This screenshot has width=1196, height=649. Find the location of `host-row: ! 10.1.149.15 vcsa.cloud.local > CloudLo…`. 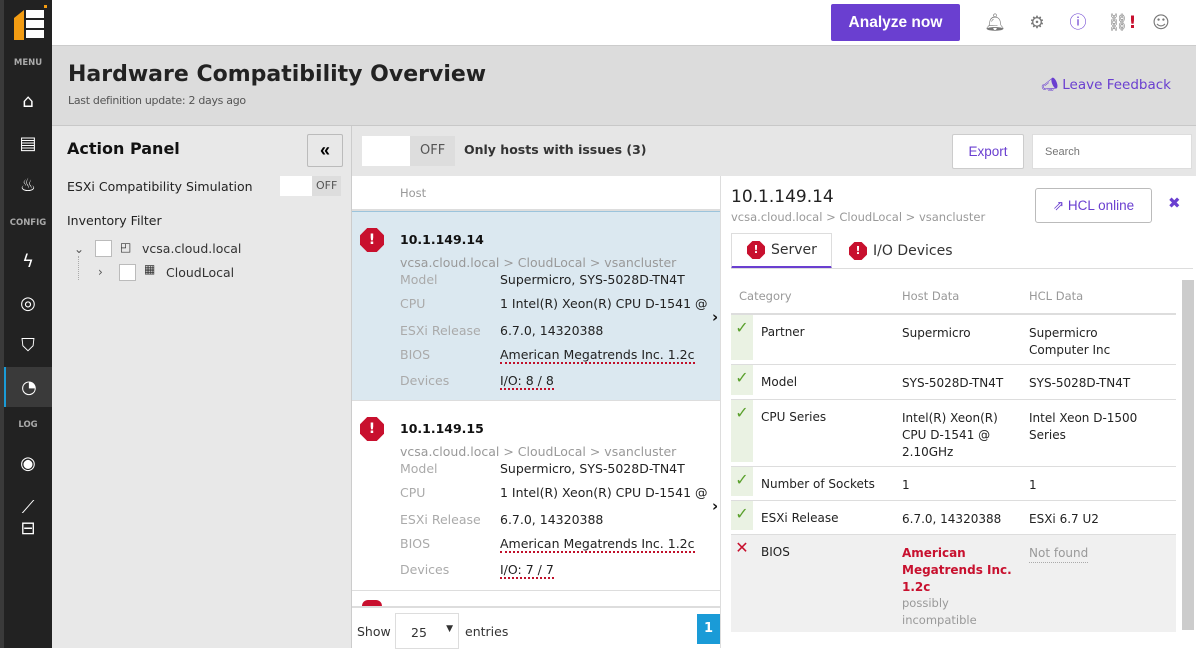

host-row: ! 10.1.149.15 vcsa.cloud.local > CloudLo… is located at coordinates (536, 496).